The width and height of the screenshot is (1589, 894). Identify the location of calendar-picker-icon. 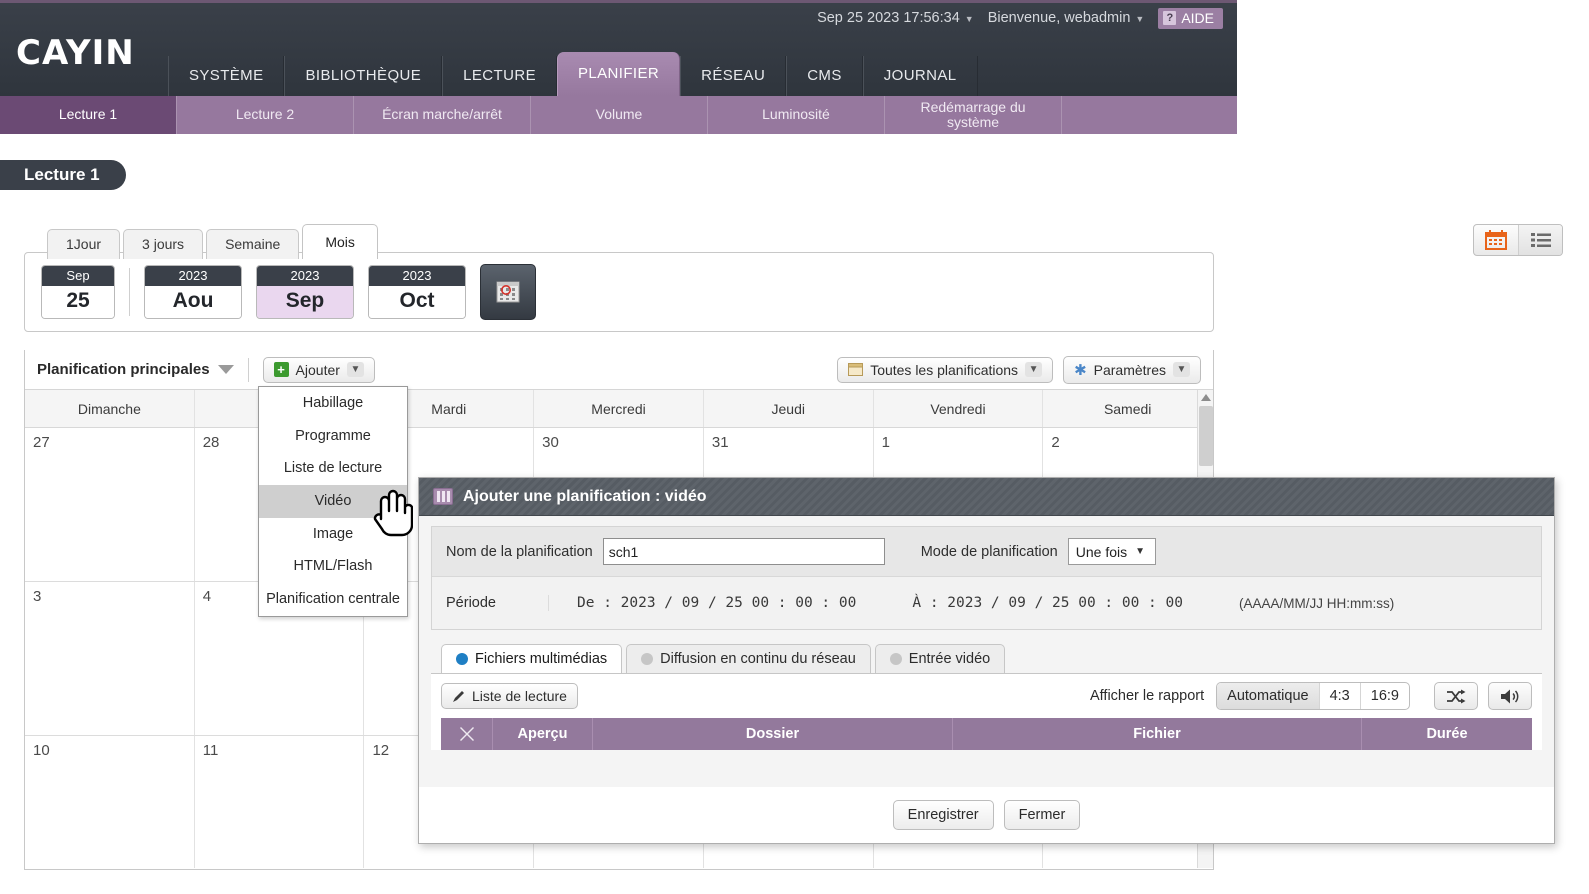
(508, 292).